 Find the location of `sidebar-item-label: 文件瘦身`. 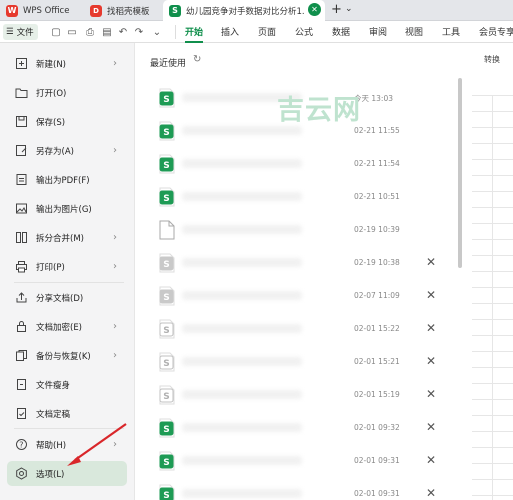

sidebar-item-label: 文件瘦身 is located at coordinates (53, 385).